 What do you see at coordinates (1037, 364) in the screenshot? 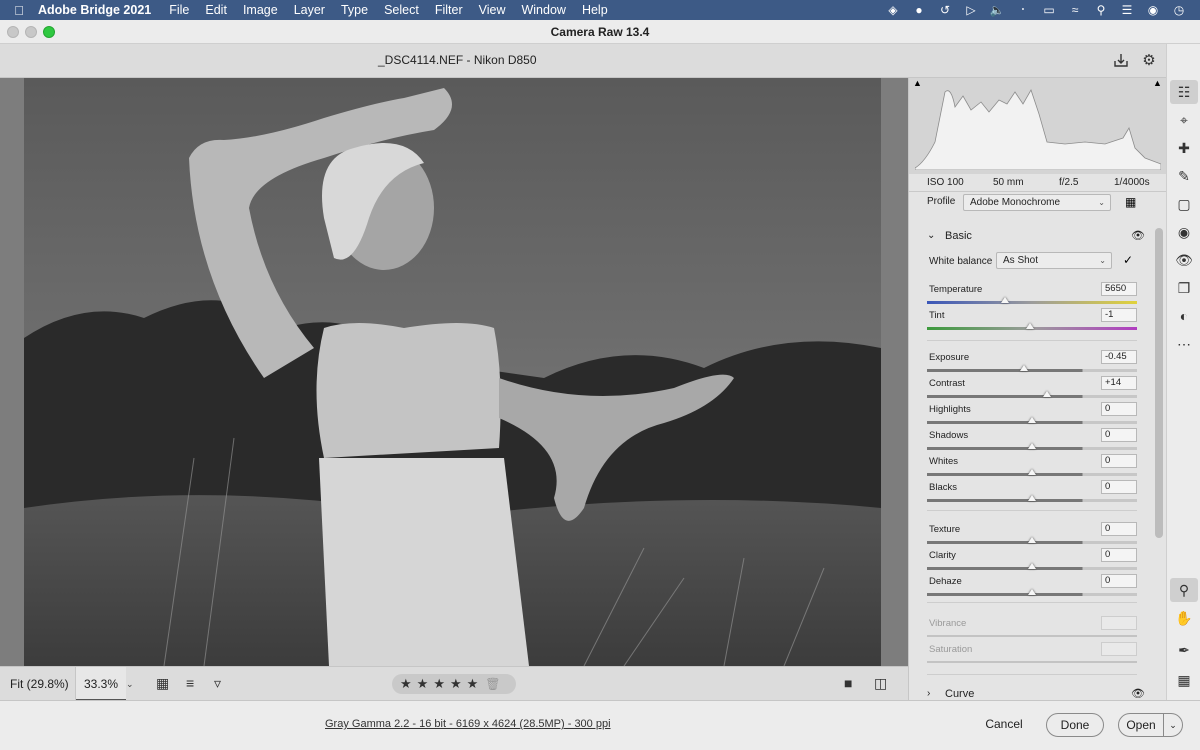
I see `slider-exposure: Exposure -0.45` at bounding box center [1037, 364].